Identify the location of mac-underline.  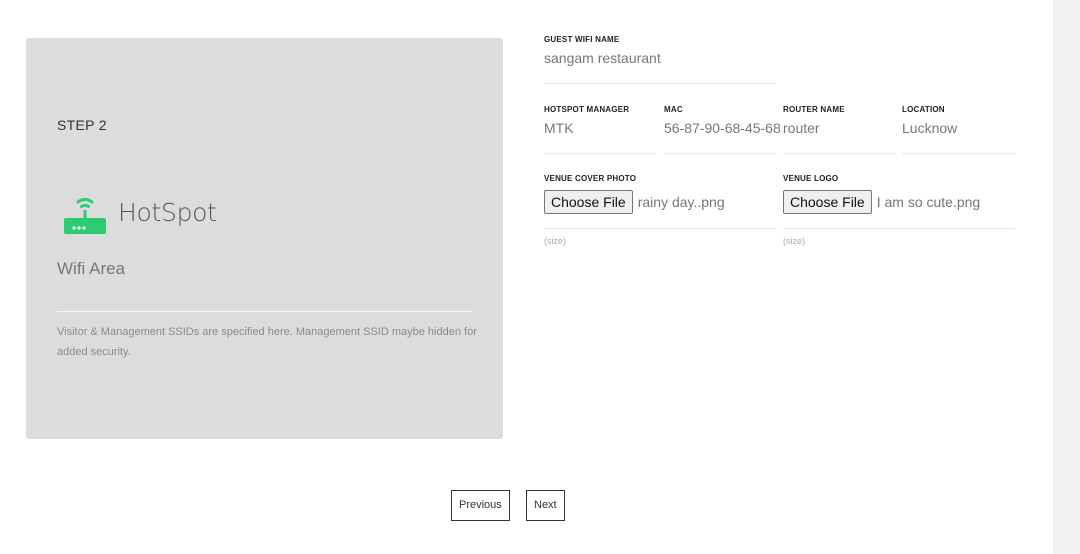
(720, 153).